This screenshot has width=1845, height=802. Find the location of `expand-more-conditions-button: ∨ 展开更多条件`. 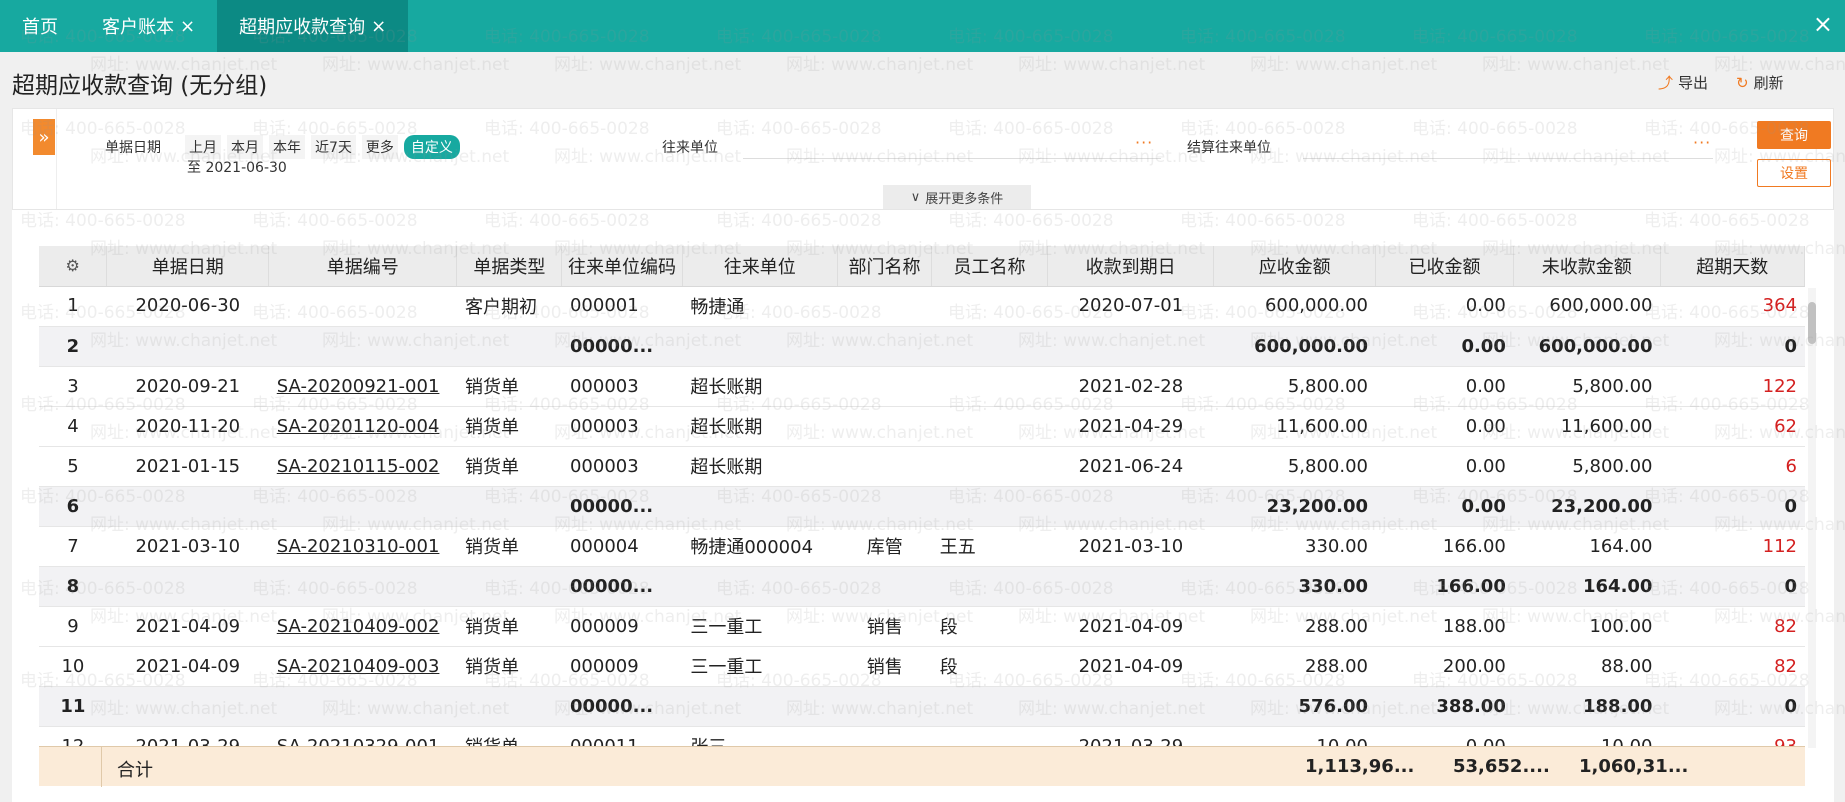

expand-more-conditions-button: ∨ 展开更多条件 is located at coordinates (957, 197).